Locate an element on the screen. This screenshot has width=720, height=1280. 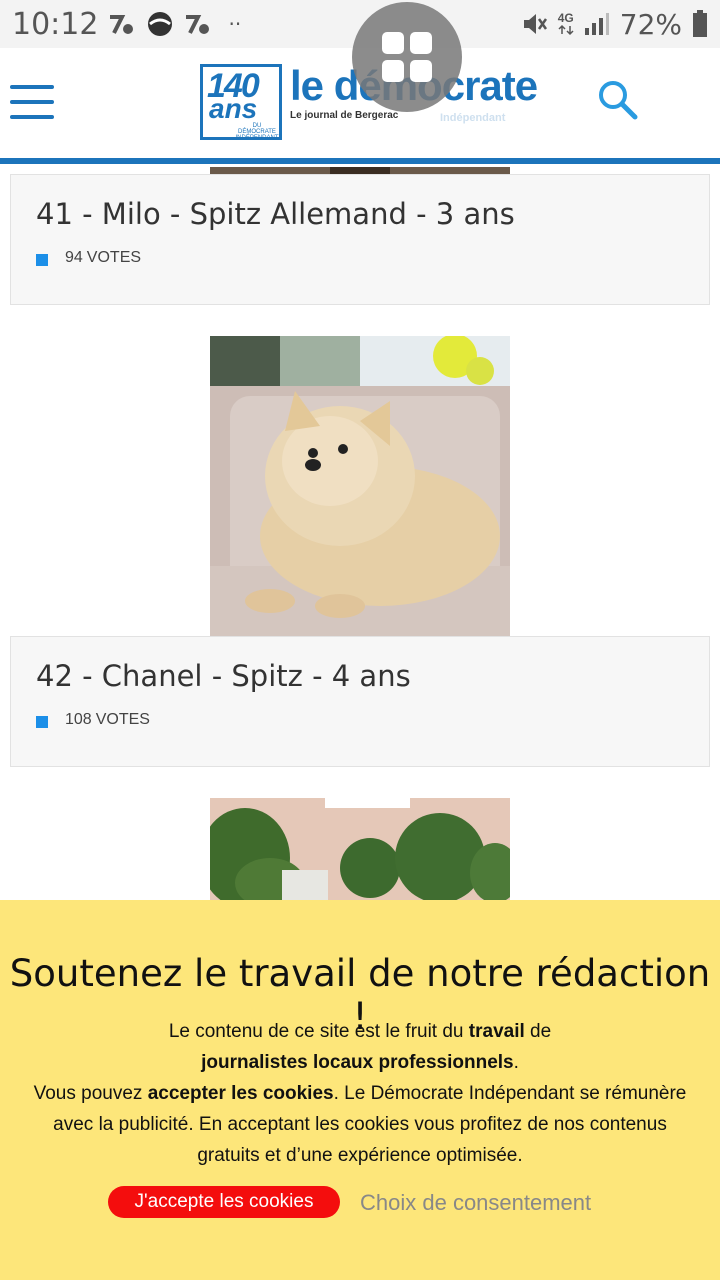
cookie-text: de is located at coordinates (538, 1031).